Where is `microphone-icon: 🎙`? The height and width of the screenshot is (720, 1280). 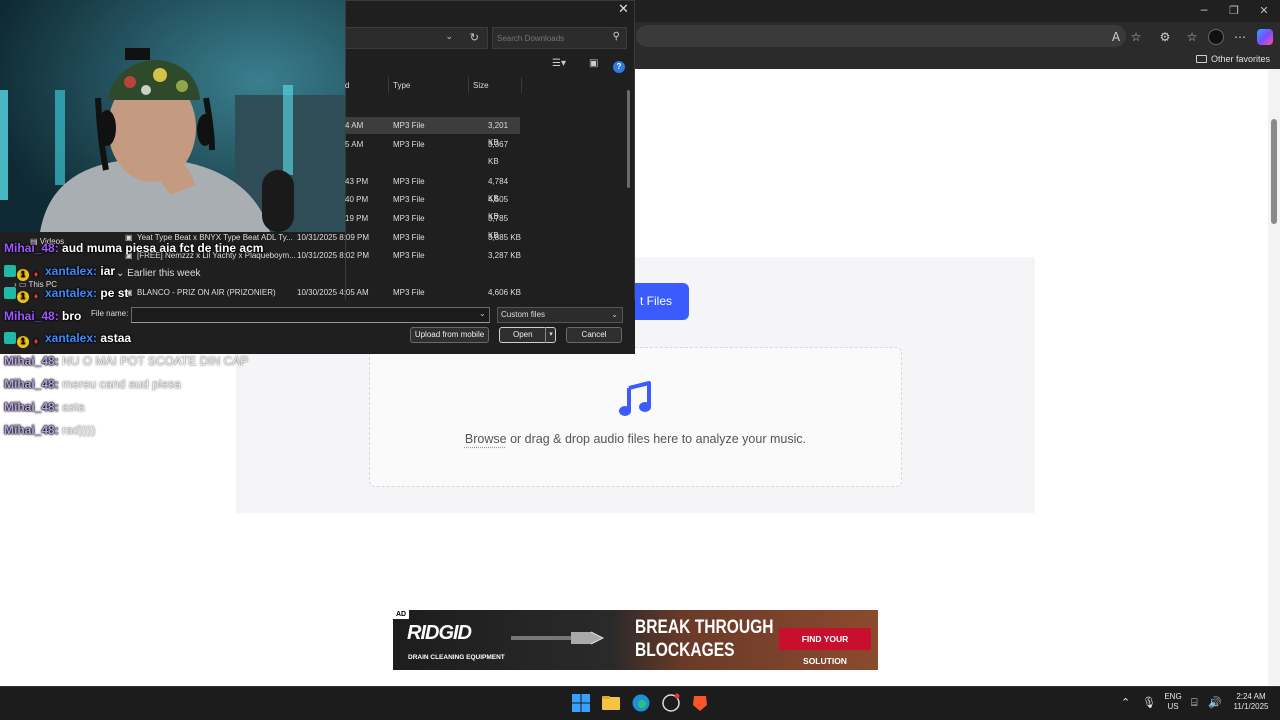
microphone-icon: 🎙 is located at coordinates (1149, 702).